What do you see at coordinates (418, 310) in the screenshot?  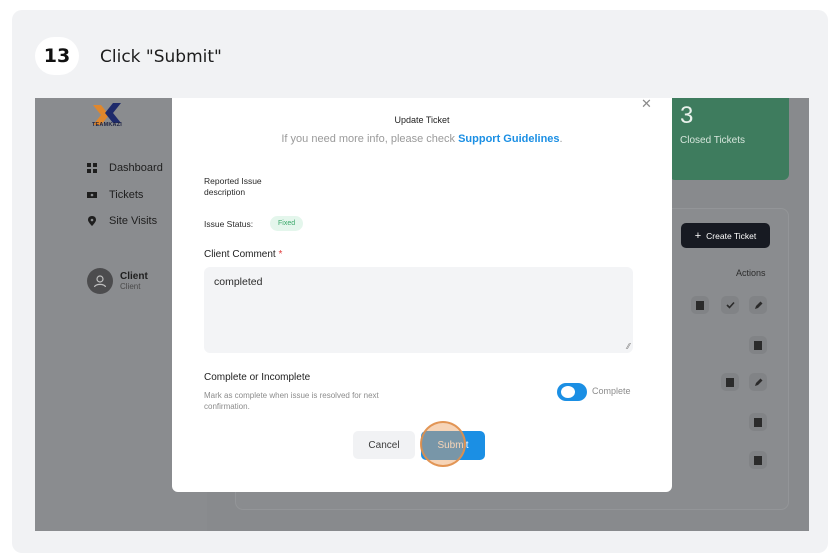 I see `client-comment-field: completed ⁄⁄` at bounding box center [418, 310].